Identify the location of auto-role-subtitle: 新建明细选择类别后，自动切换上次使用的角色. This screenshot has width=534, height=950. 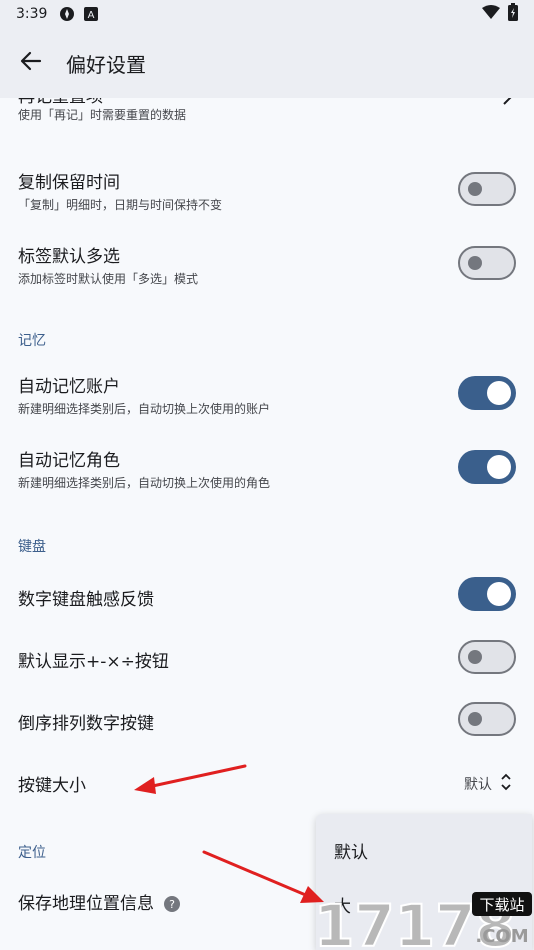
(144, 483).